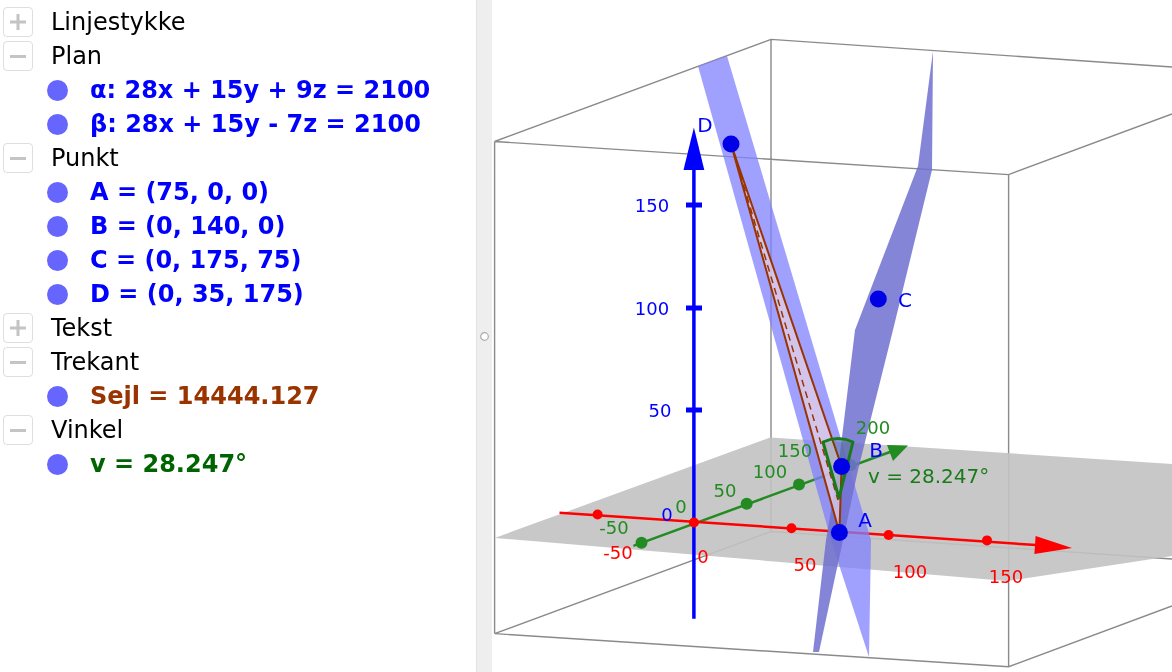 This screenshot has width=1172, height=672. Describe the element at coordinates (180, 192) in the screenshot. I see `algebra-entry: A = (75, 0, 0)` at that location.